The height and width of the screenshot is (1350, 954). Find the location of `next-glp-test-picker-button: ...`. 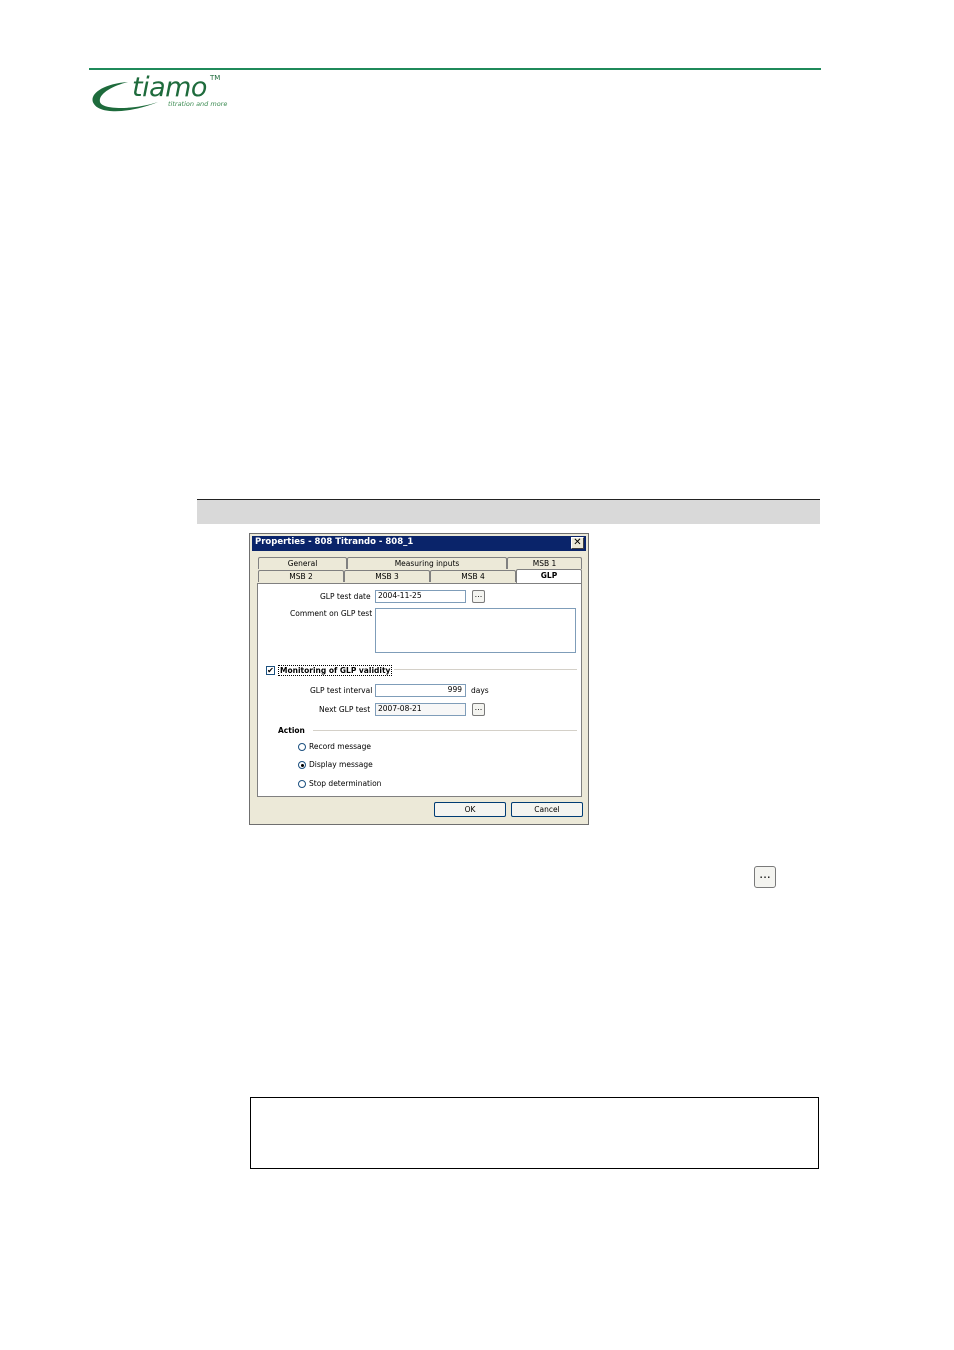

next-glp-test-picker-button: ... is located at coordinates (478, 709).